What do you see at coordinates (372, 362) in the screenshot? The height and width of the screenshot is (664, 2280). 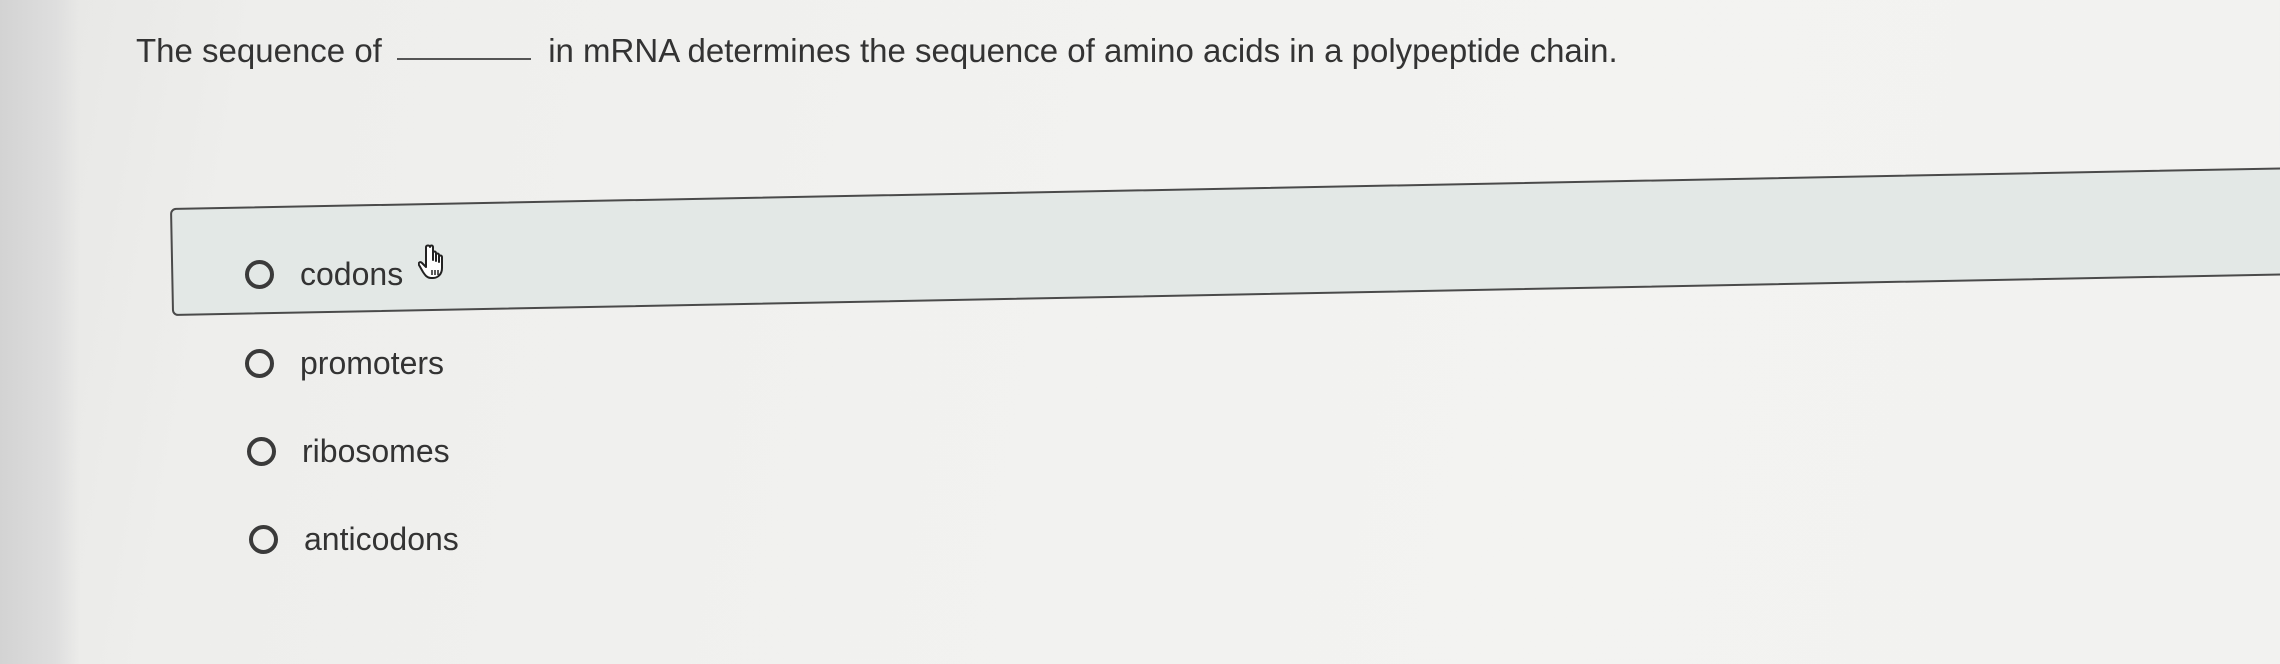 I see `option-label: promoters` at bounding box center [372, 362].